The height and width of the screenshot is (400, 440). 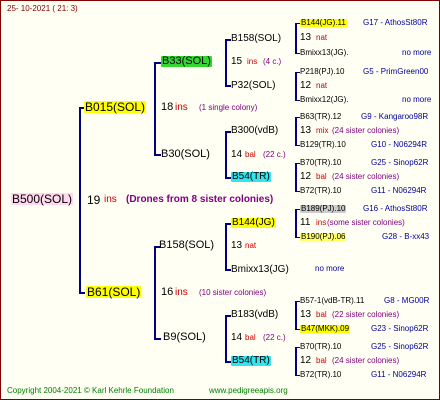 What do you see at coordinates (324, 99) in the screenshot?
I see `g4-queen: Bmixx12(JG).` at bounding box center [324, 99].